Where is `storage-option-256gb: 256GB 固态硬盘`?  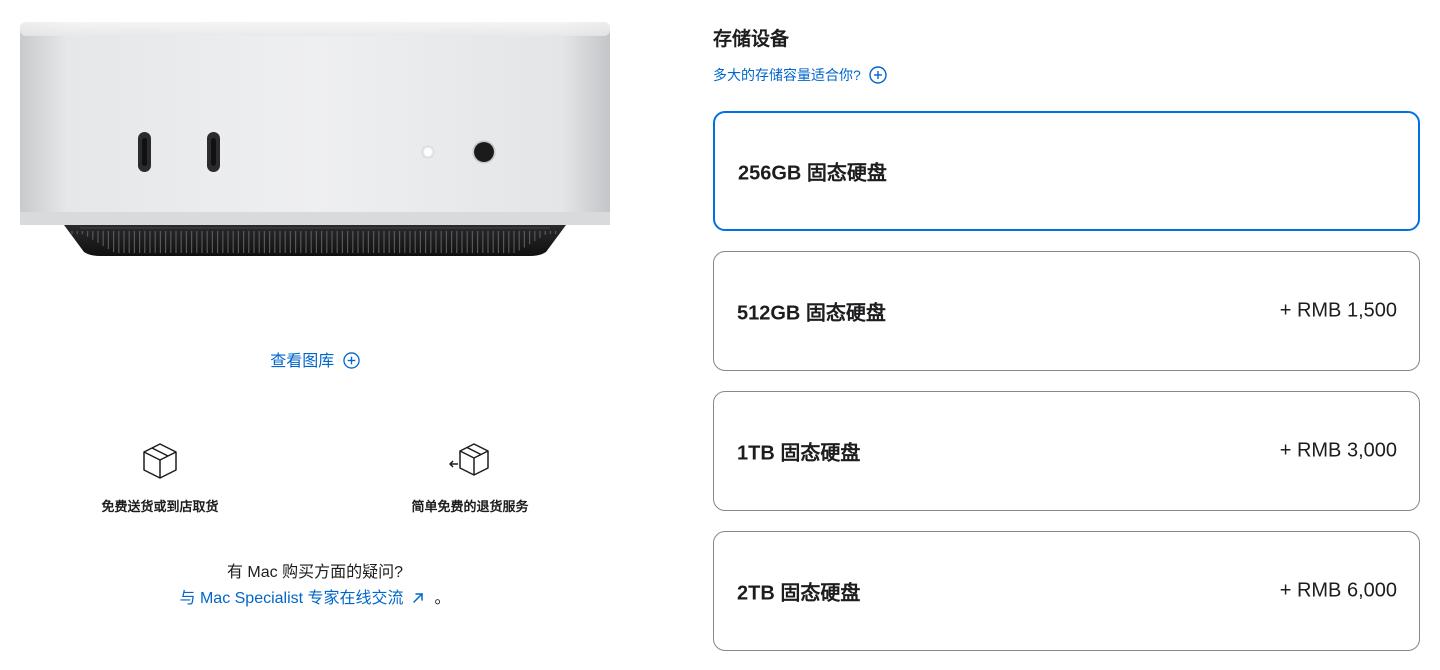
storage-option-256gb: 256GB 固态硬盘 is located at coordinates (1066, 171).